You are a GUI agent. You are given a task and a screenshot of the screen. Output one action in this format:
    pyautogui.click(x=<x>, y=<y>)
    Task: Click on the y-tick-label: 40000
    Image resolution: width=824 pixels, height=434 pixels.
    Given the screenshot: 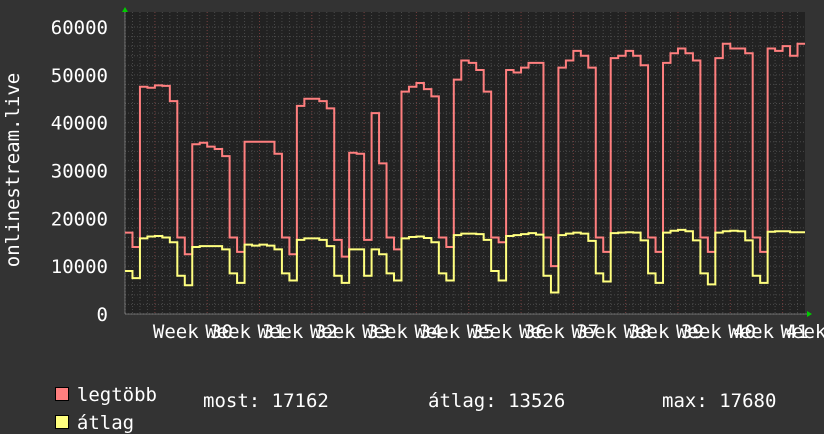 What is the action you would take?
    pyautogui.click(x=79, y=124)
    